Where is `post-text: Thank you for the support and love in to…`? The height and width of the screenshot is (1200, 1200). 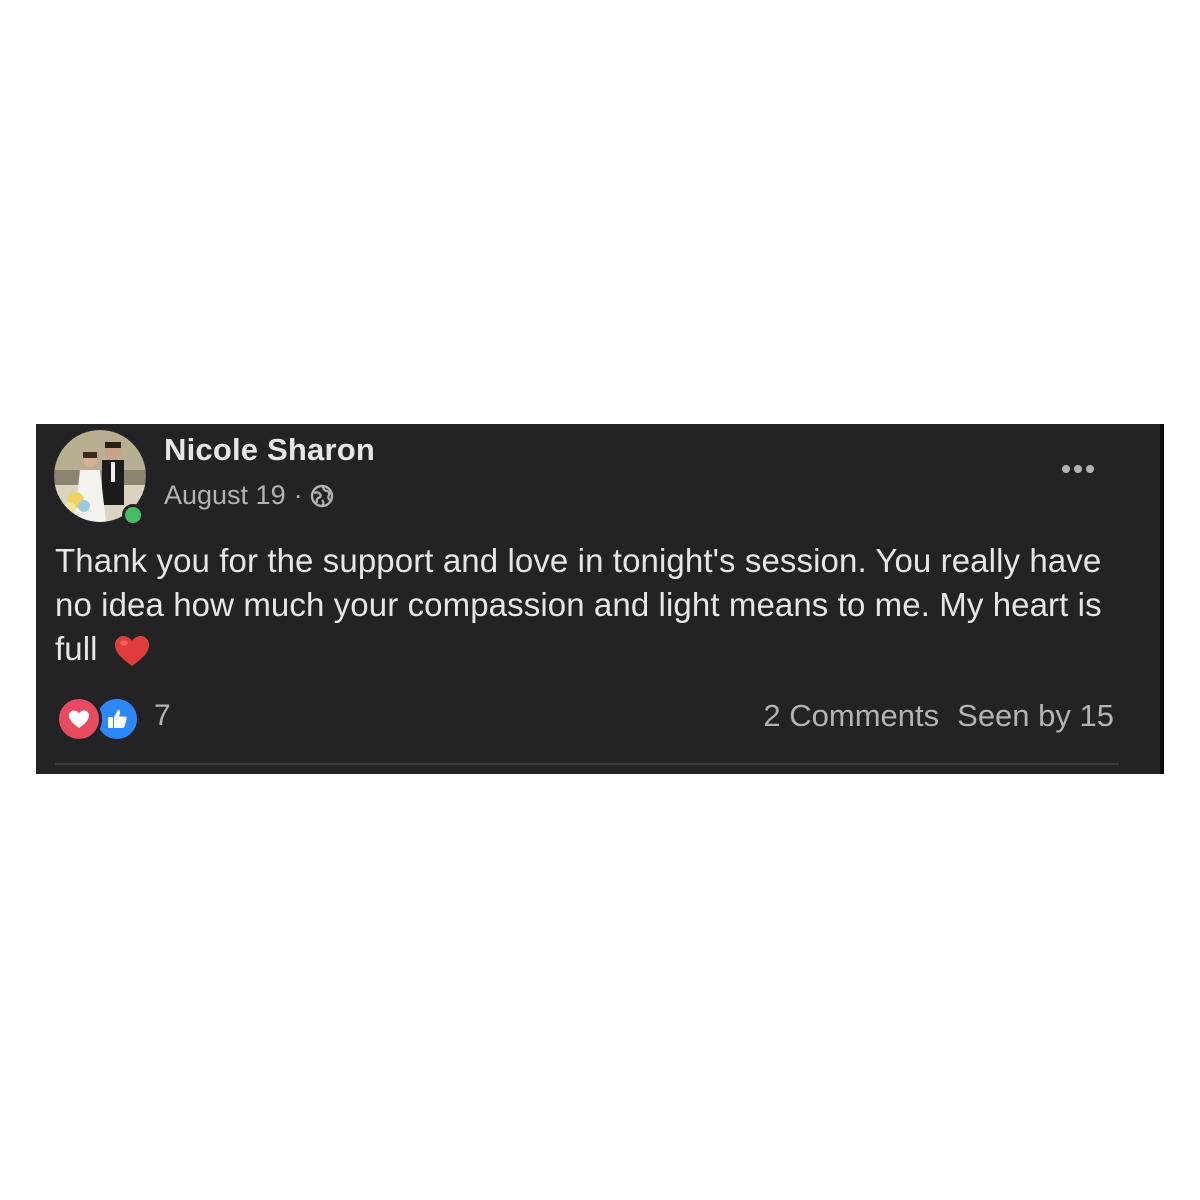 post-text: Thank you for the support and love in to… is located at coordinates (578, 604).